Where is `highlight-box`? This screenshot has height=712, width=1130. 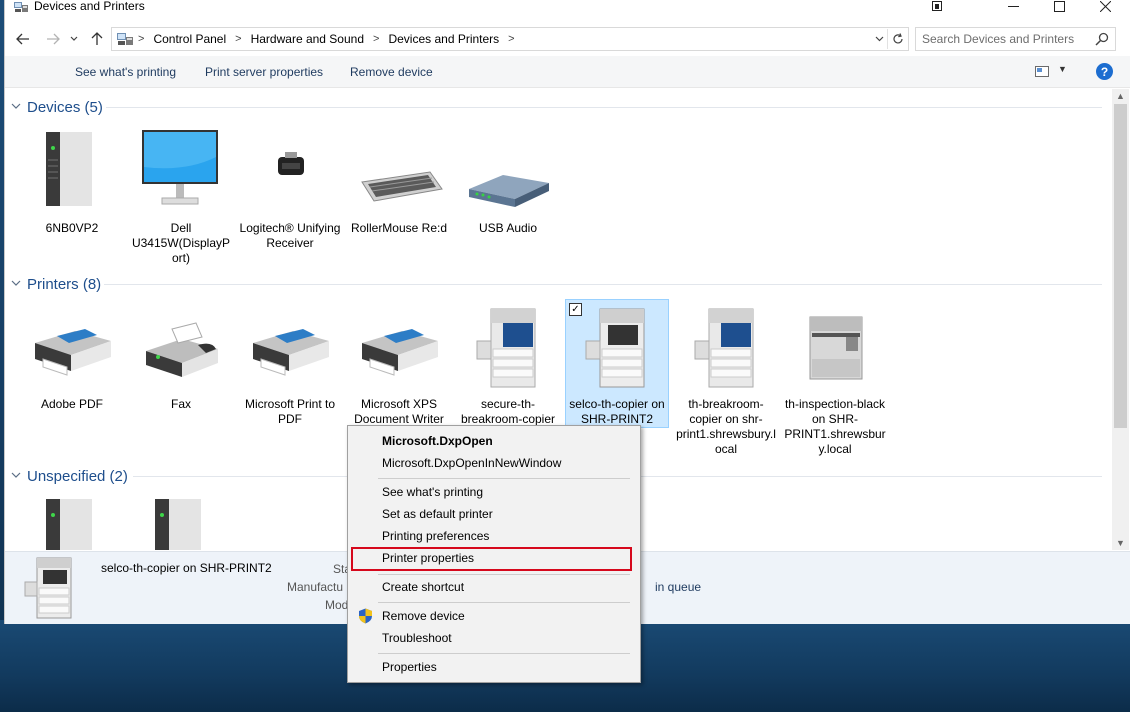
highlight-box is located at coordinates (491, 559).